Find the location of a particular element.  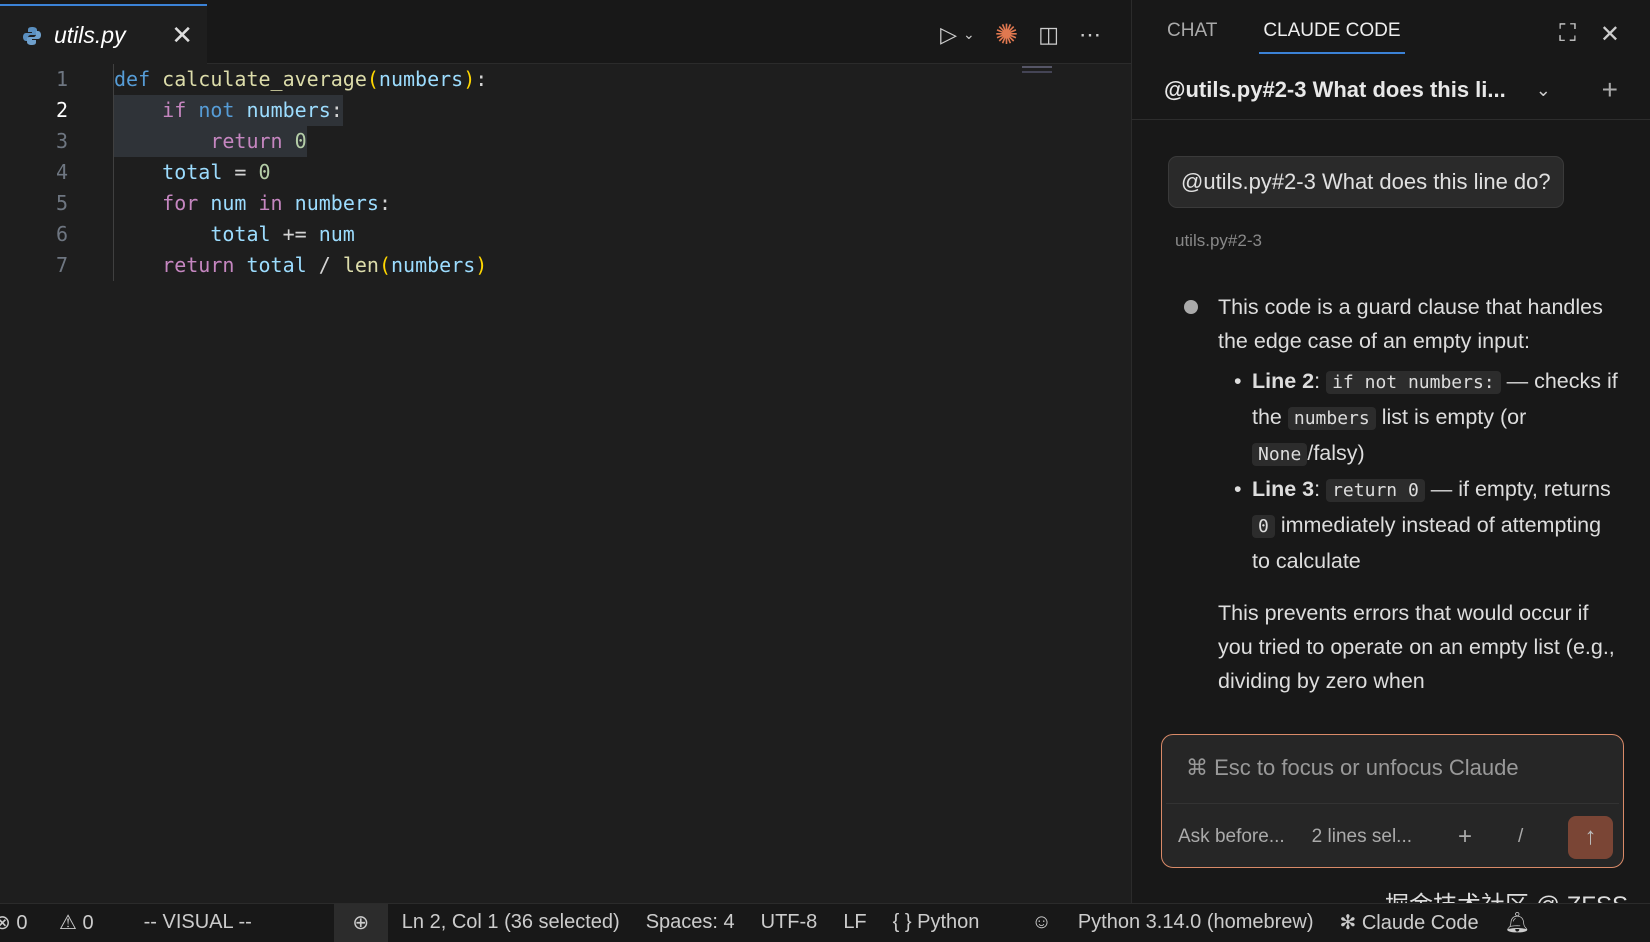

code-line: 4 total = 0 is located at coordinates (565, 172).